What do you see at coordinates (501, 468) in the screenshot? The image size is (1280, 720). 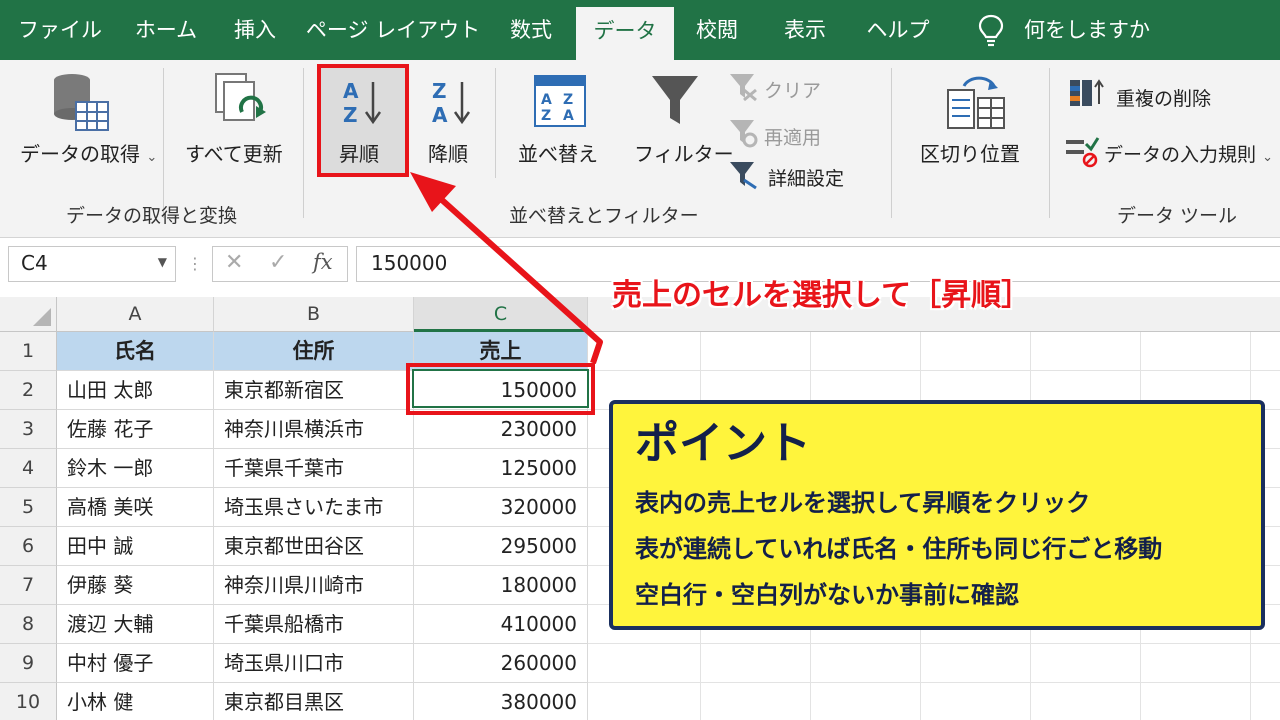 I see `cell-sales: 125000` at bounding box center [501, 468].